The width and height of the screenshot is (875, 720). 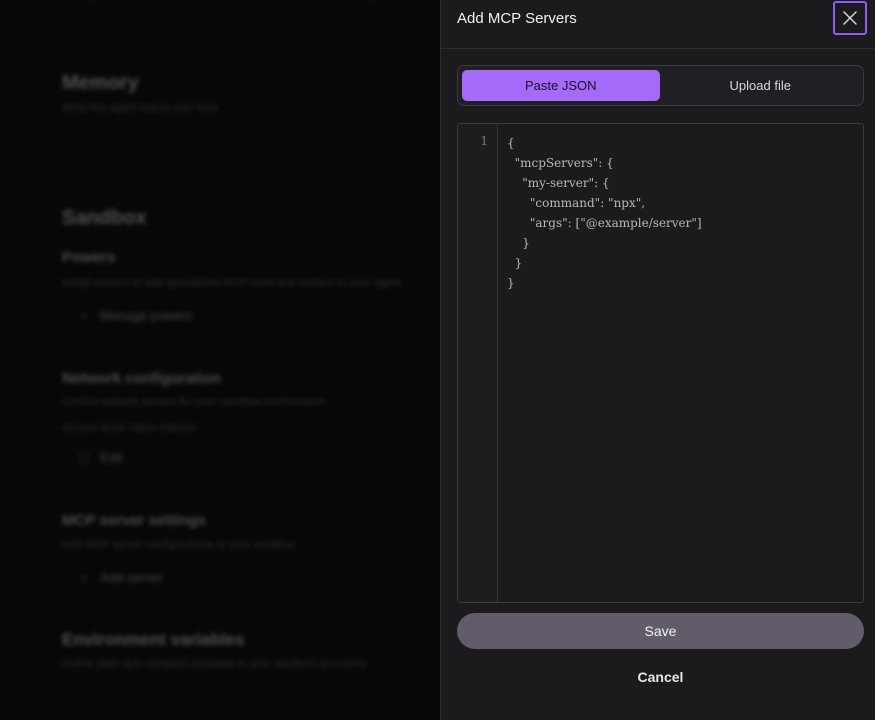 I want to click on mcp-settings-title: MCP server settings, so click(x=134, y=520).